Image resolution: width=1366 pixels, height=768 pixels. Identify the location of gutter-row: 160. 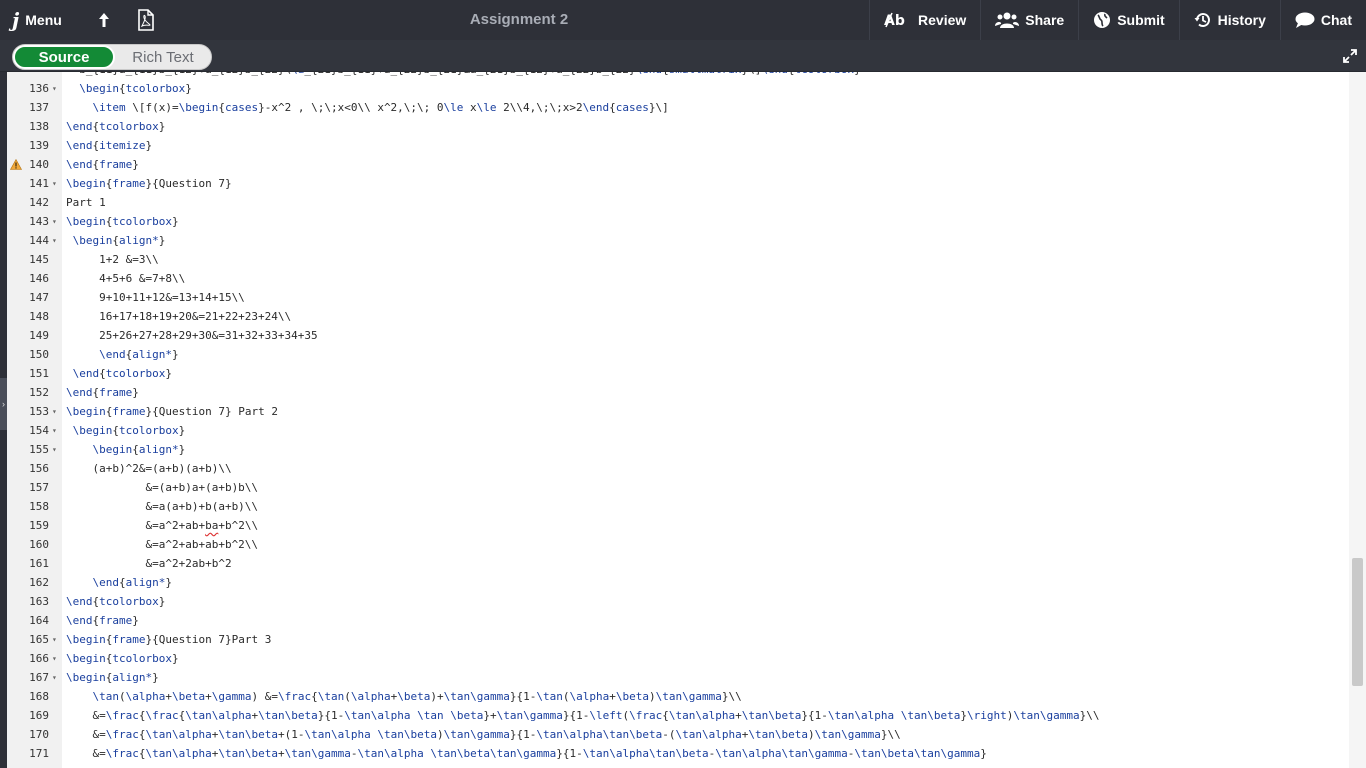
(34, 544).